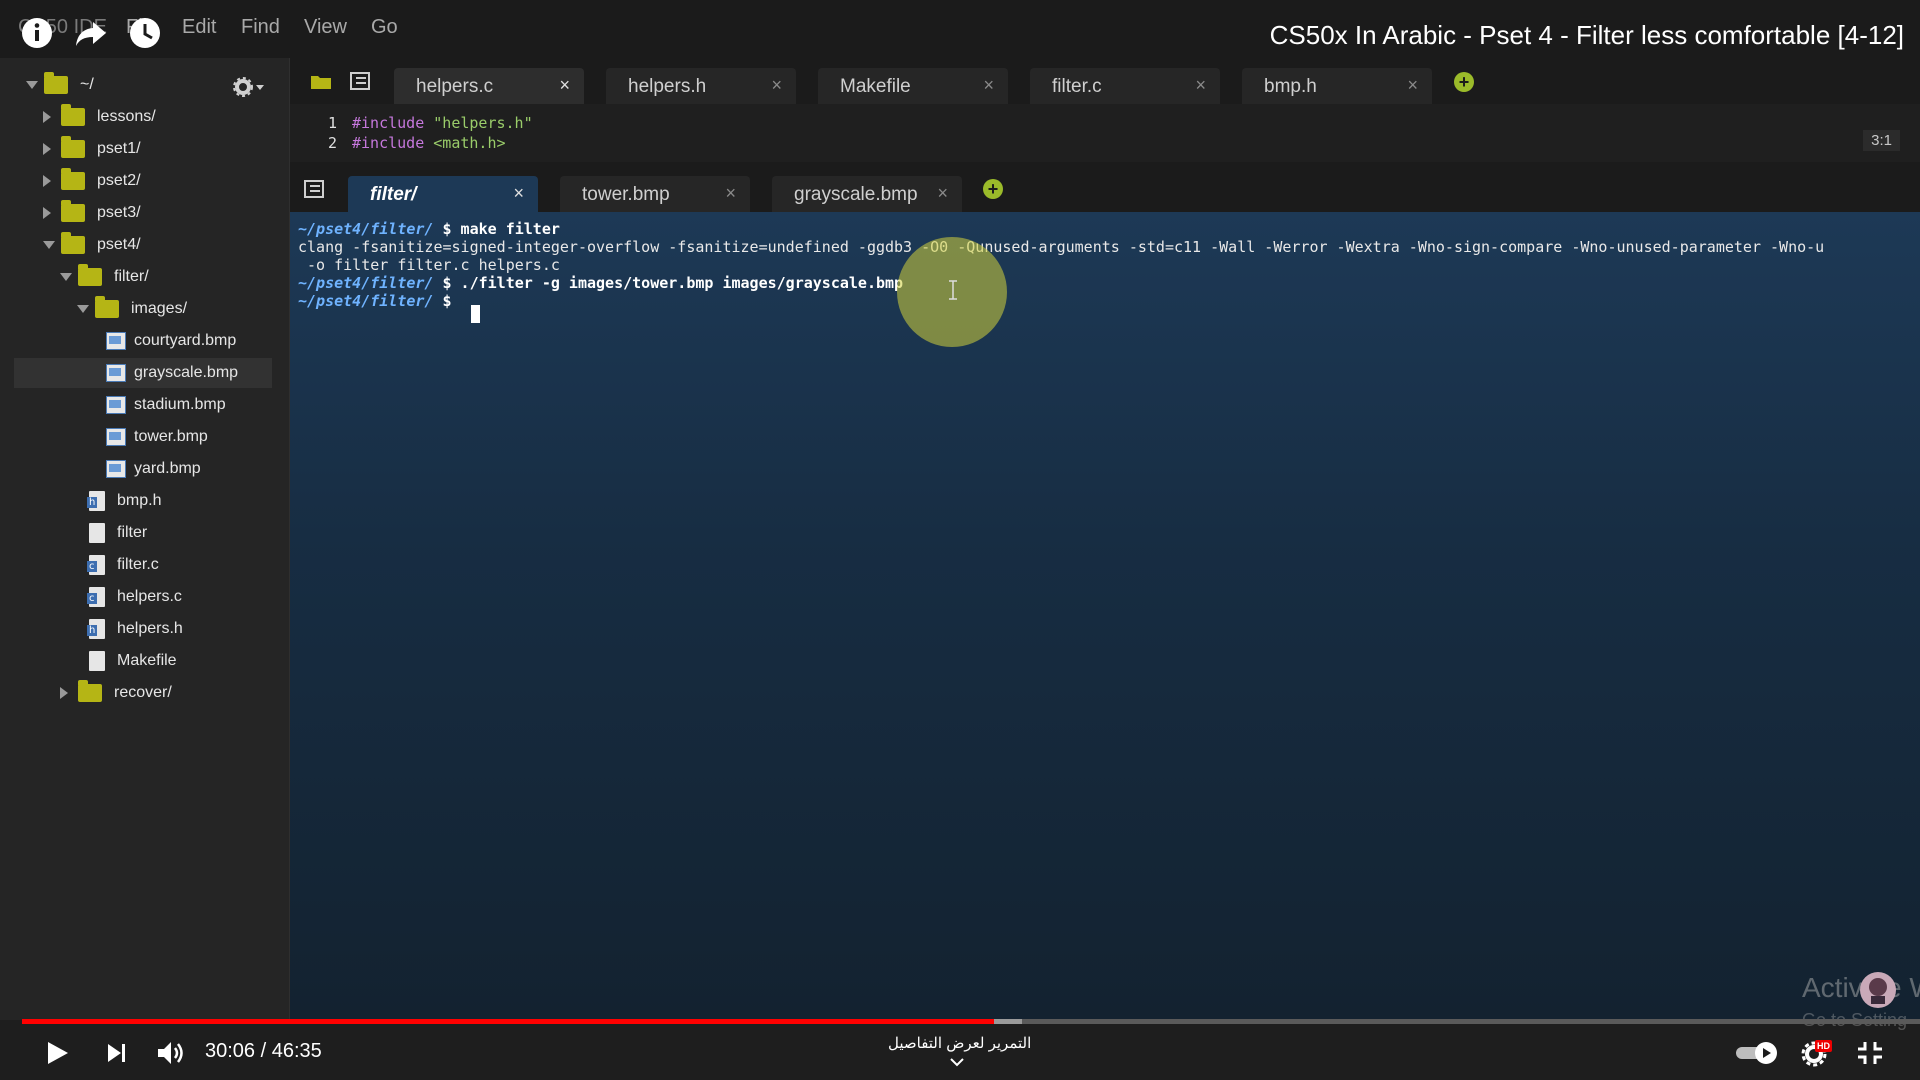  What do you see at coordinates (117, 1053) in the screenshot?
I see `next-icon` at bounding box center [117, 1053].